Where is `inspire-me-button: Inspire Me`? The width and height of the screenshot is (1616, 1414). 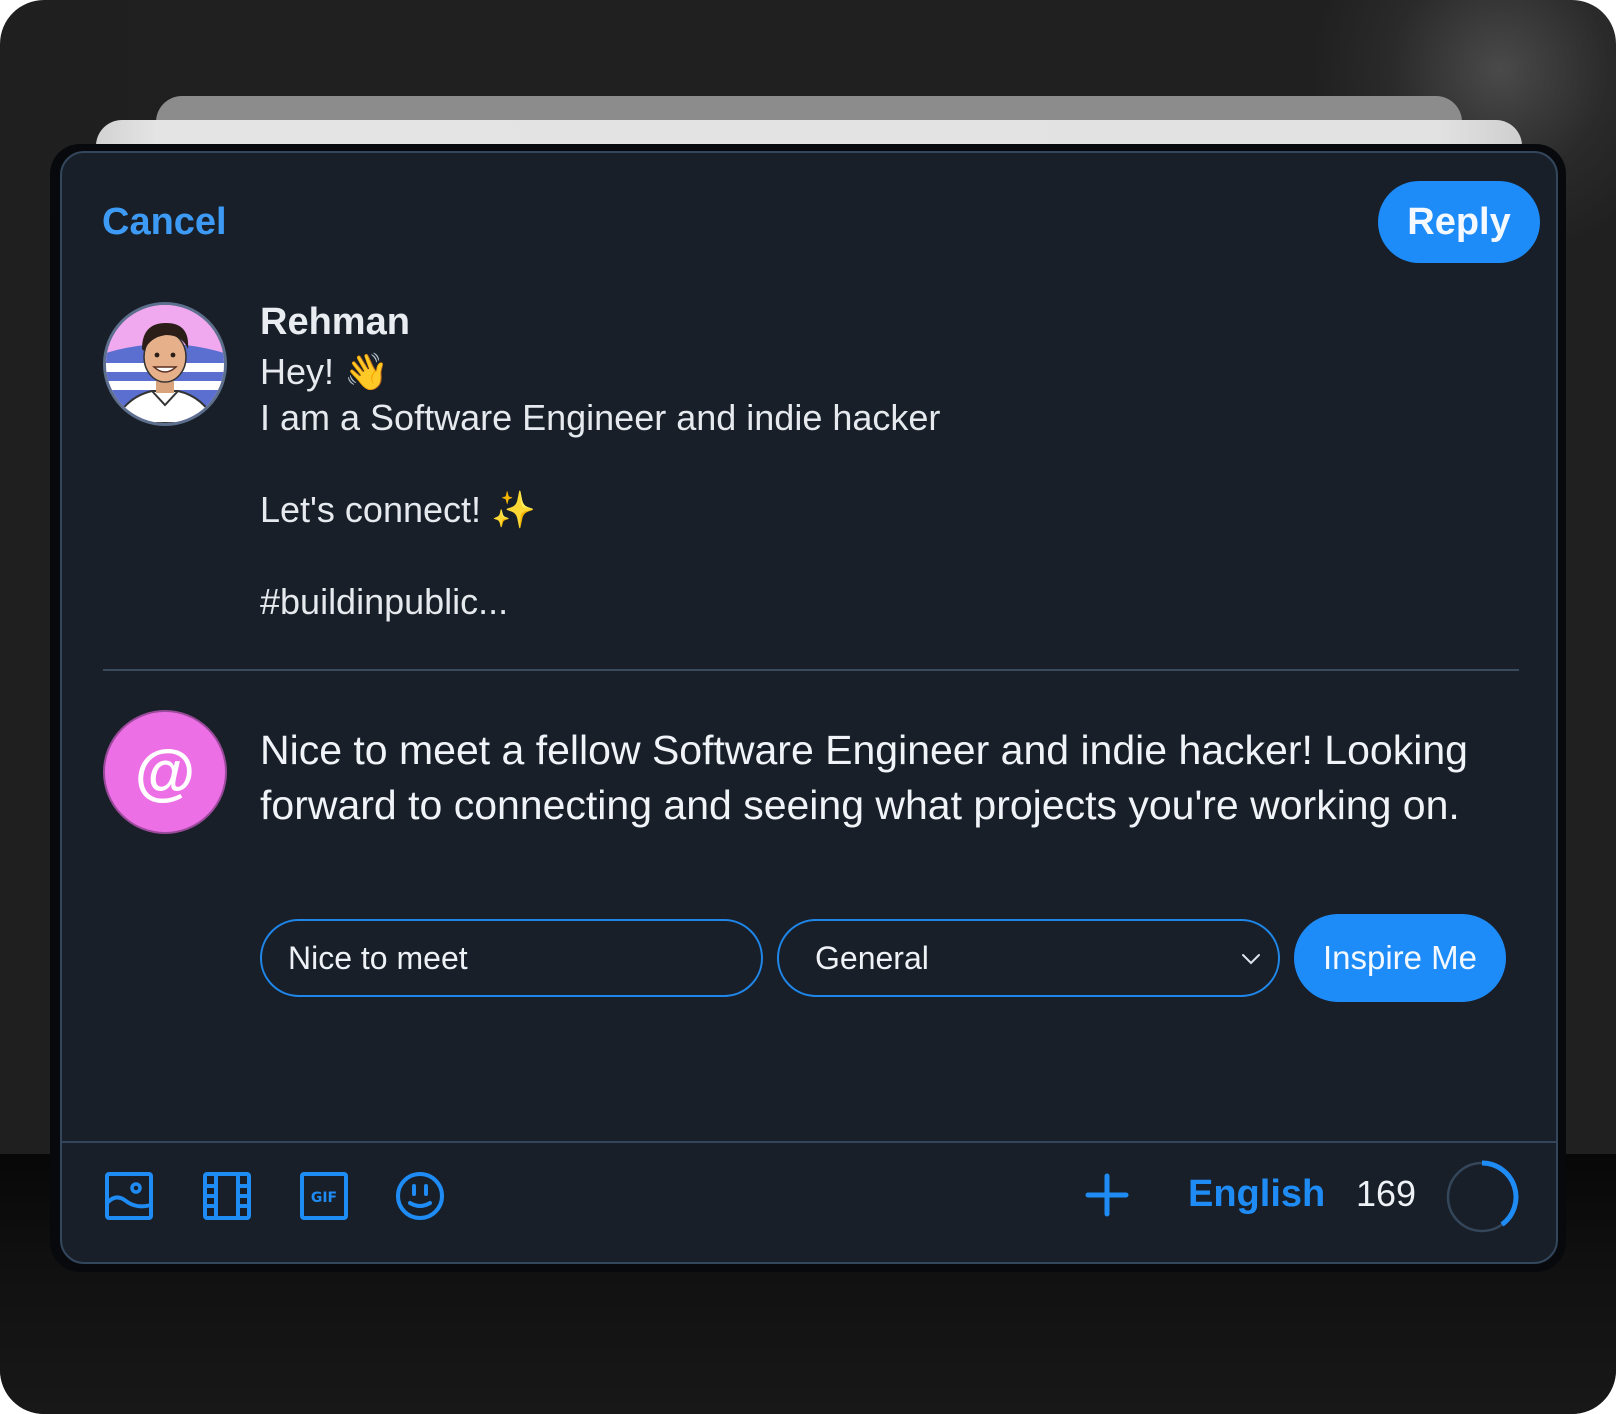 inspire-me-button: Inspire Me is located at coordinates (1400, 958).